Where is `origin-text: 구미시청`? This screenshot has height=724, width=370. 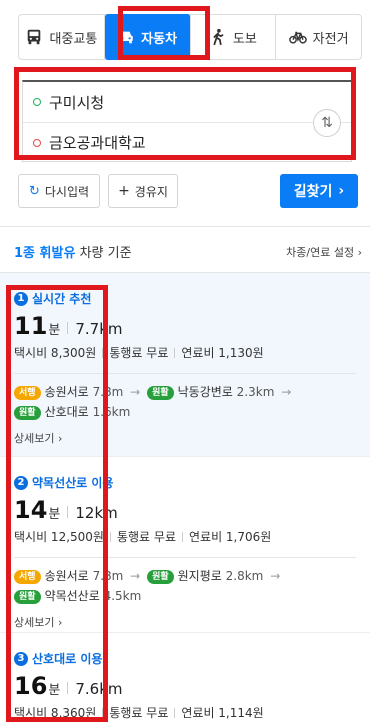 origin-text: 구미시청 is located at coordinates (77, 102).